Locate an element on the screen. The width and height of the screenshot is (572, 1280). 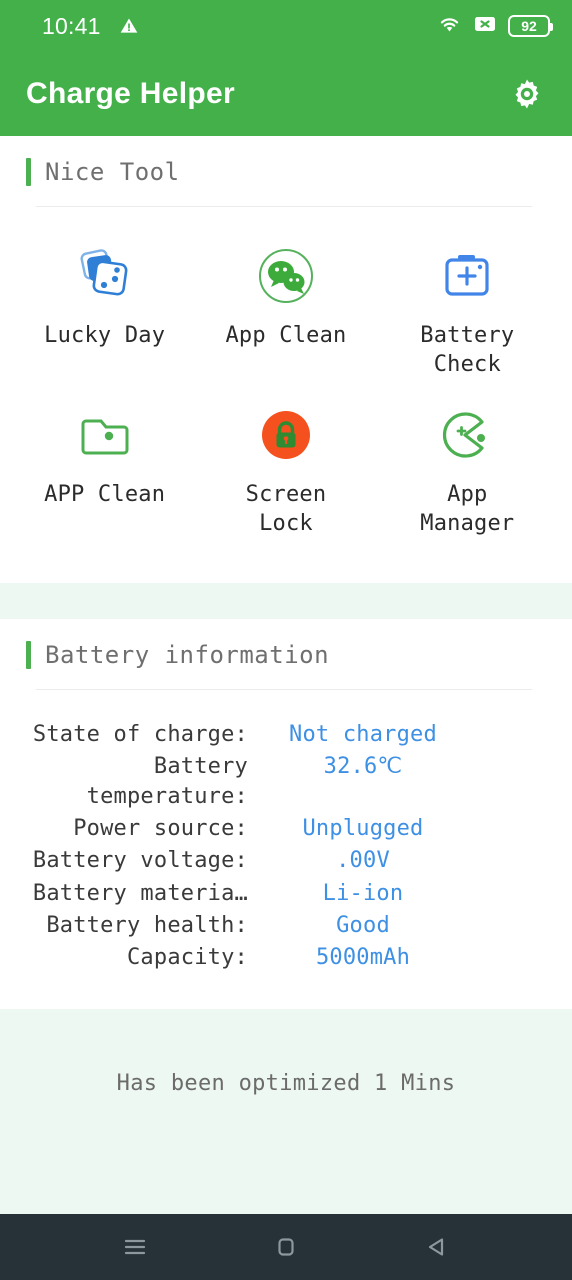
tool-item-screen-lock: Screen Lock is located at coordinates (285, 472).